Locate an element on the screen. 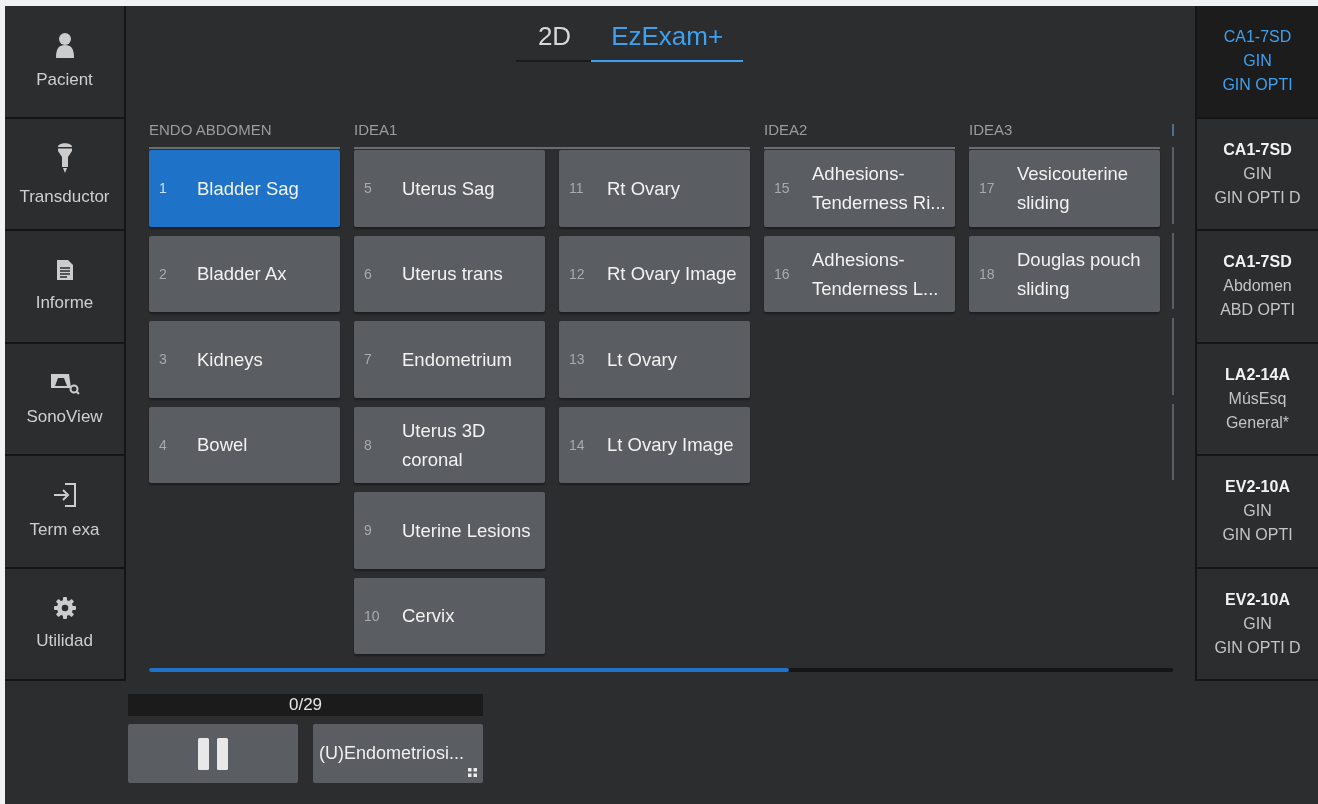 This screenshot has height=804, width=1318. preset-item: CA1-7SD GIN GIN OPTI is located at coordinates (1256, 62).